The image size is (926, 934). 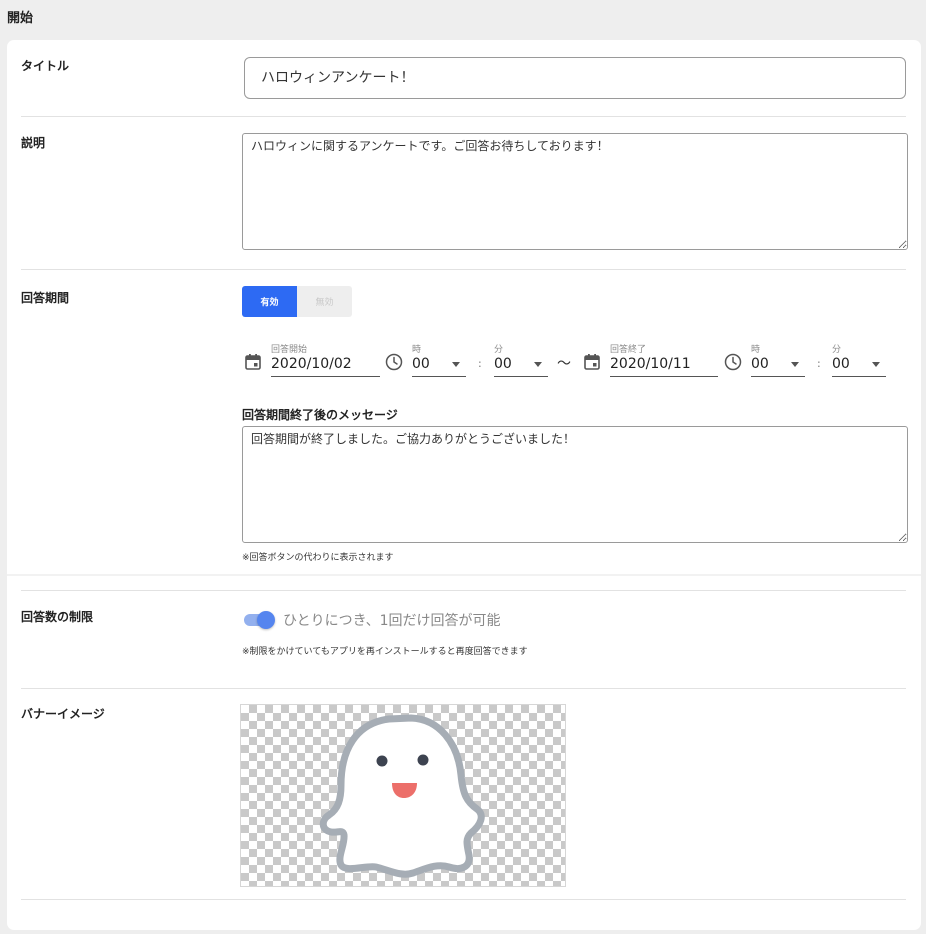 I want to click on banner-image, so click(x=403, y=795).